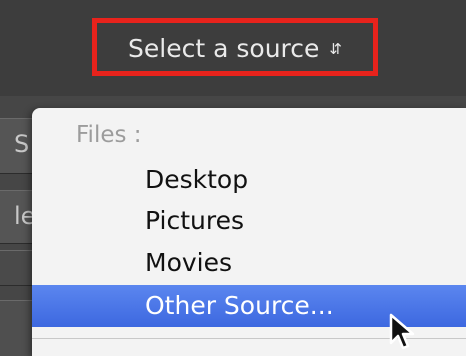 Image resolution: width=466 pixels, height=356 pixels. I want to click on menu-item-desktop: Desktop, so click(249, 180).